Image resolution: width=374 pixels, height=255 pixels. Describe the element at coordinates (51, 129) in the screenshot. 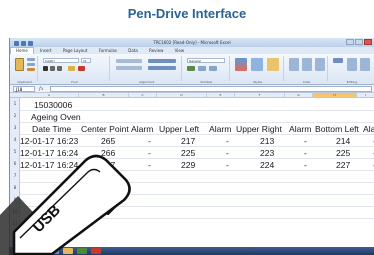

I see `header-cell: Date Time` at that location.